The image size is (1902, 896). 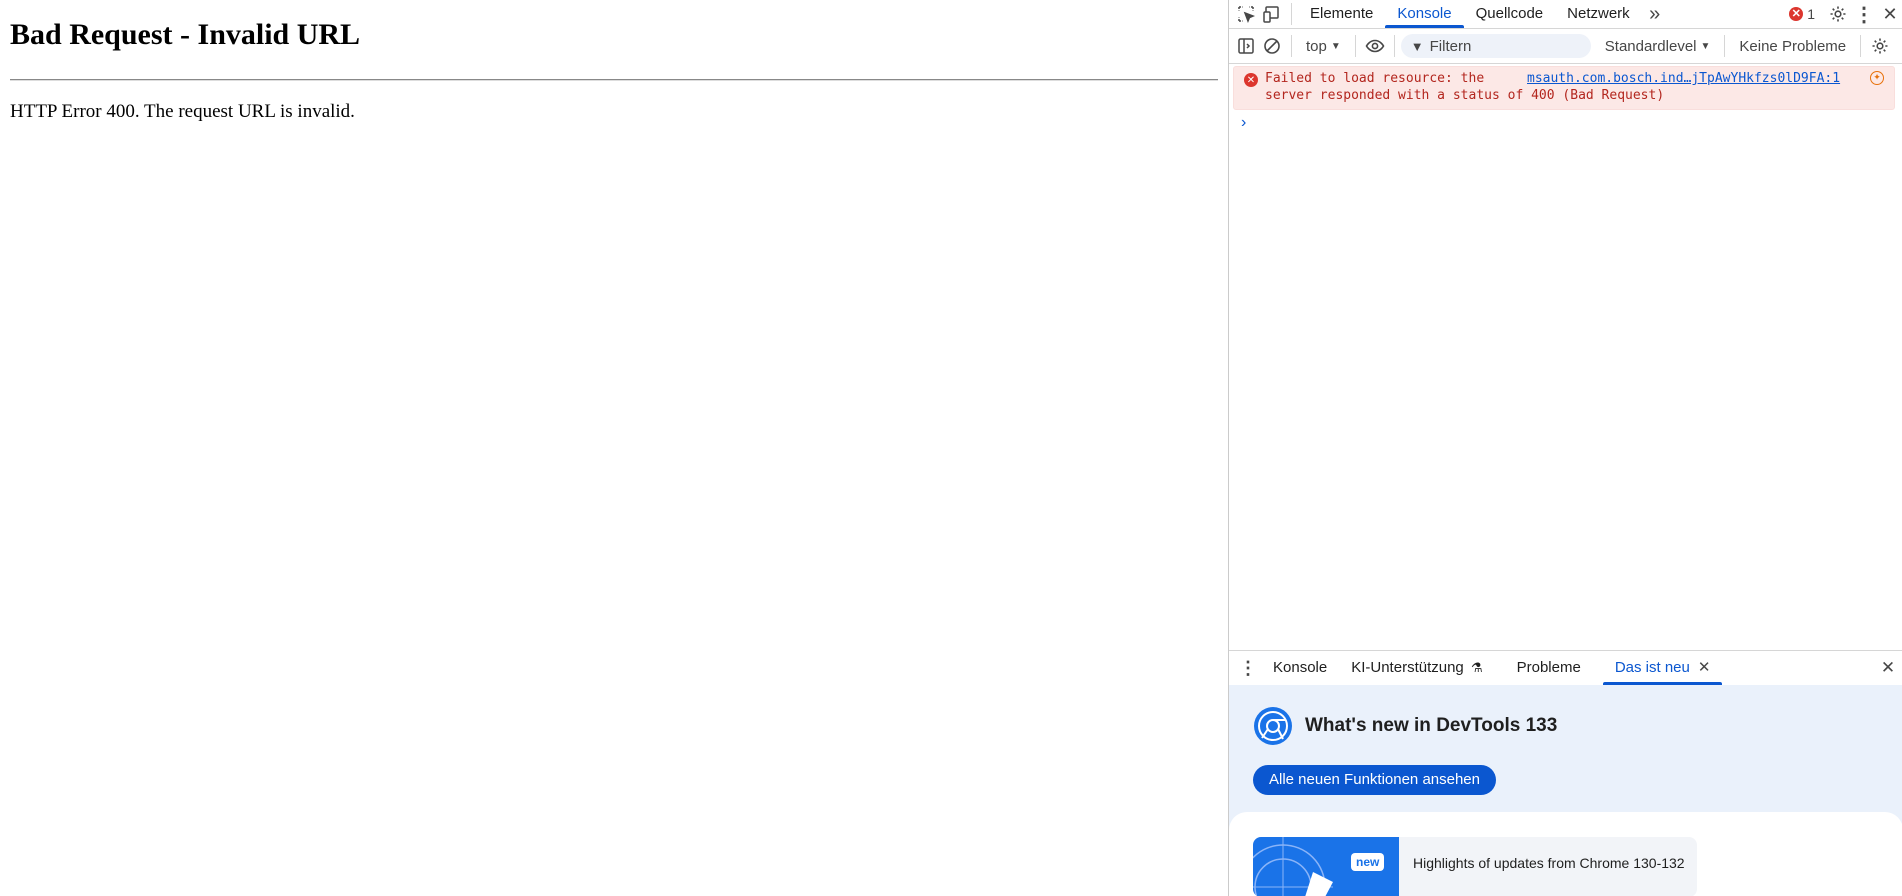 I want to click on drawer-tab-label: Das ist neu, so click(x=1652, y=667).